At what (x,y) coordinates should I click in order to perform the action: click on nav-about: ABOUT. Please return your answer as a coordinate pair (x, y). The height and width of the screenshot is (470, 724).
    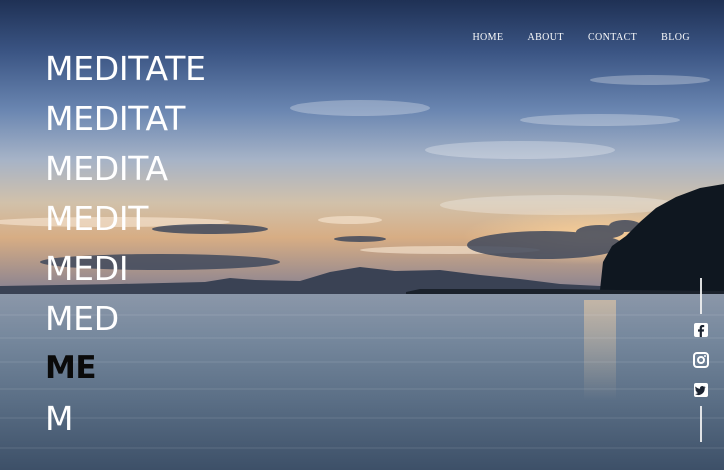
    Looking at the image, I should click on (545, 37).